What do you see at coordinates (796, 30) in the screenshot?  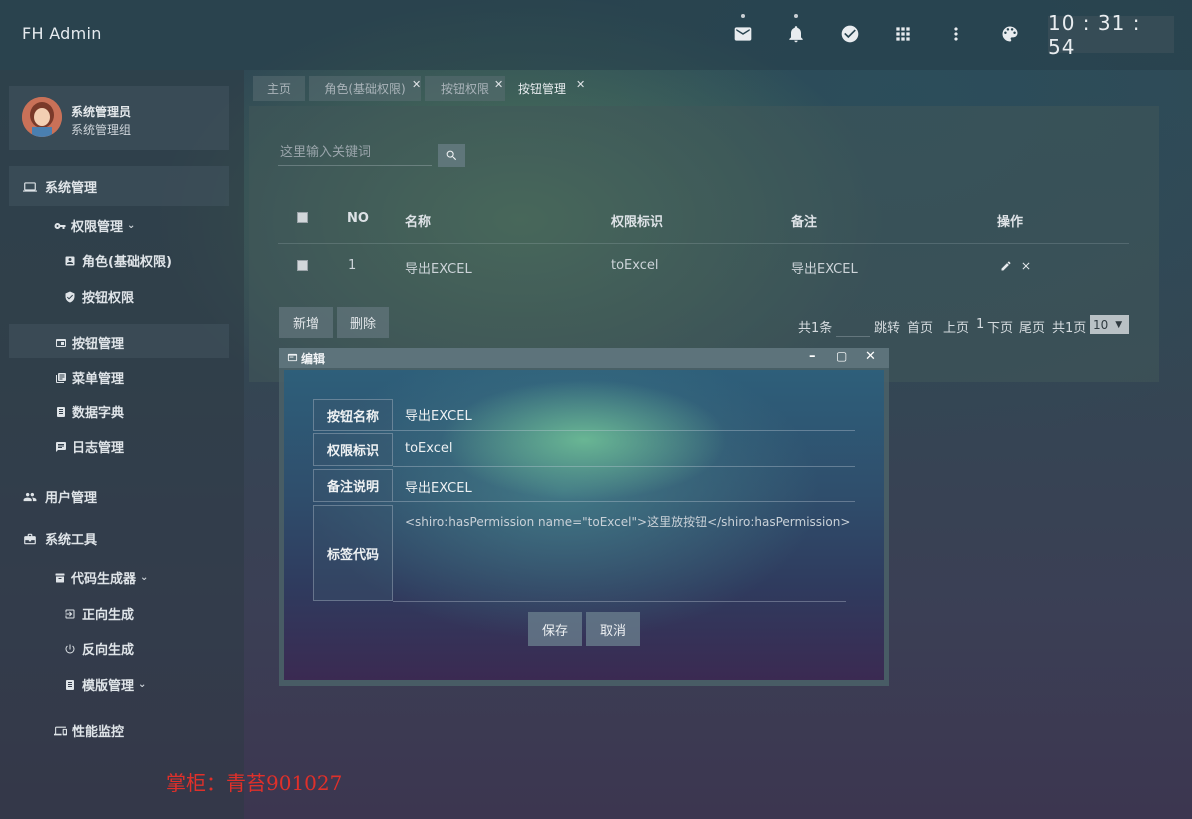 I see `bell-icon` at bounding box center [796, 30].